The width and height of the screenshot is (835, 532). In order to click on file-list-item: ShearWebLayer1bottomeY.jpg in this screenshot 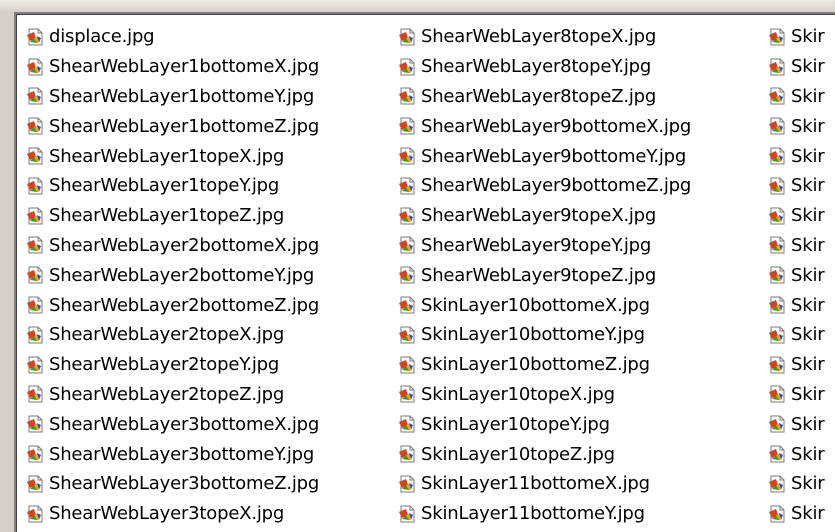, I will do `click(172, 97)`.